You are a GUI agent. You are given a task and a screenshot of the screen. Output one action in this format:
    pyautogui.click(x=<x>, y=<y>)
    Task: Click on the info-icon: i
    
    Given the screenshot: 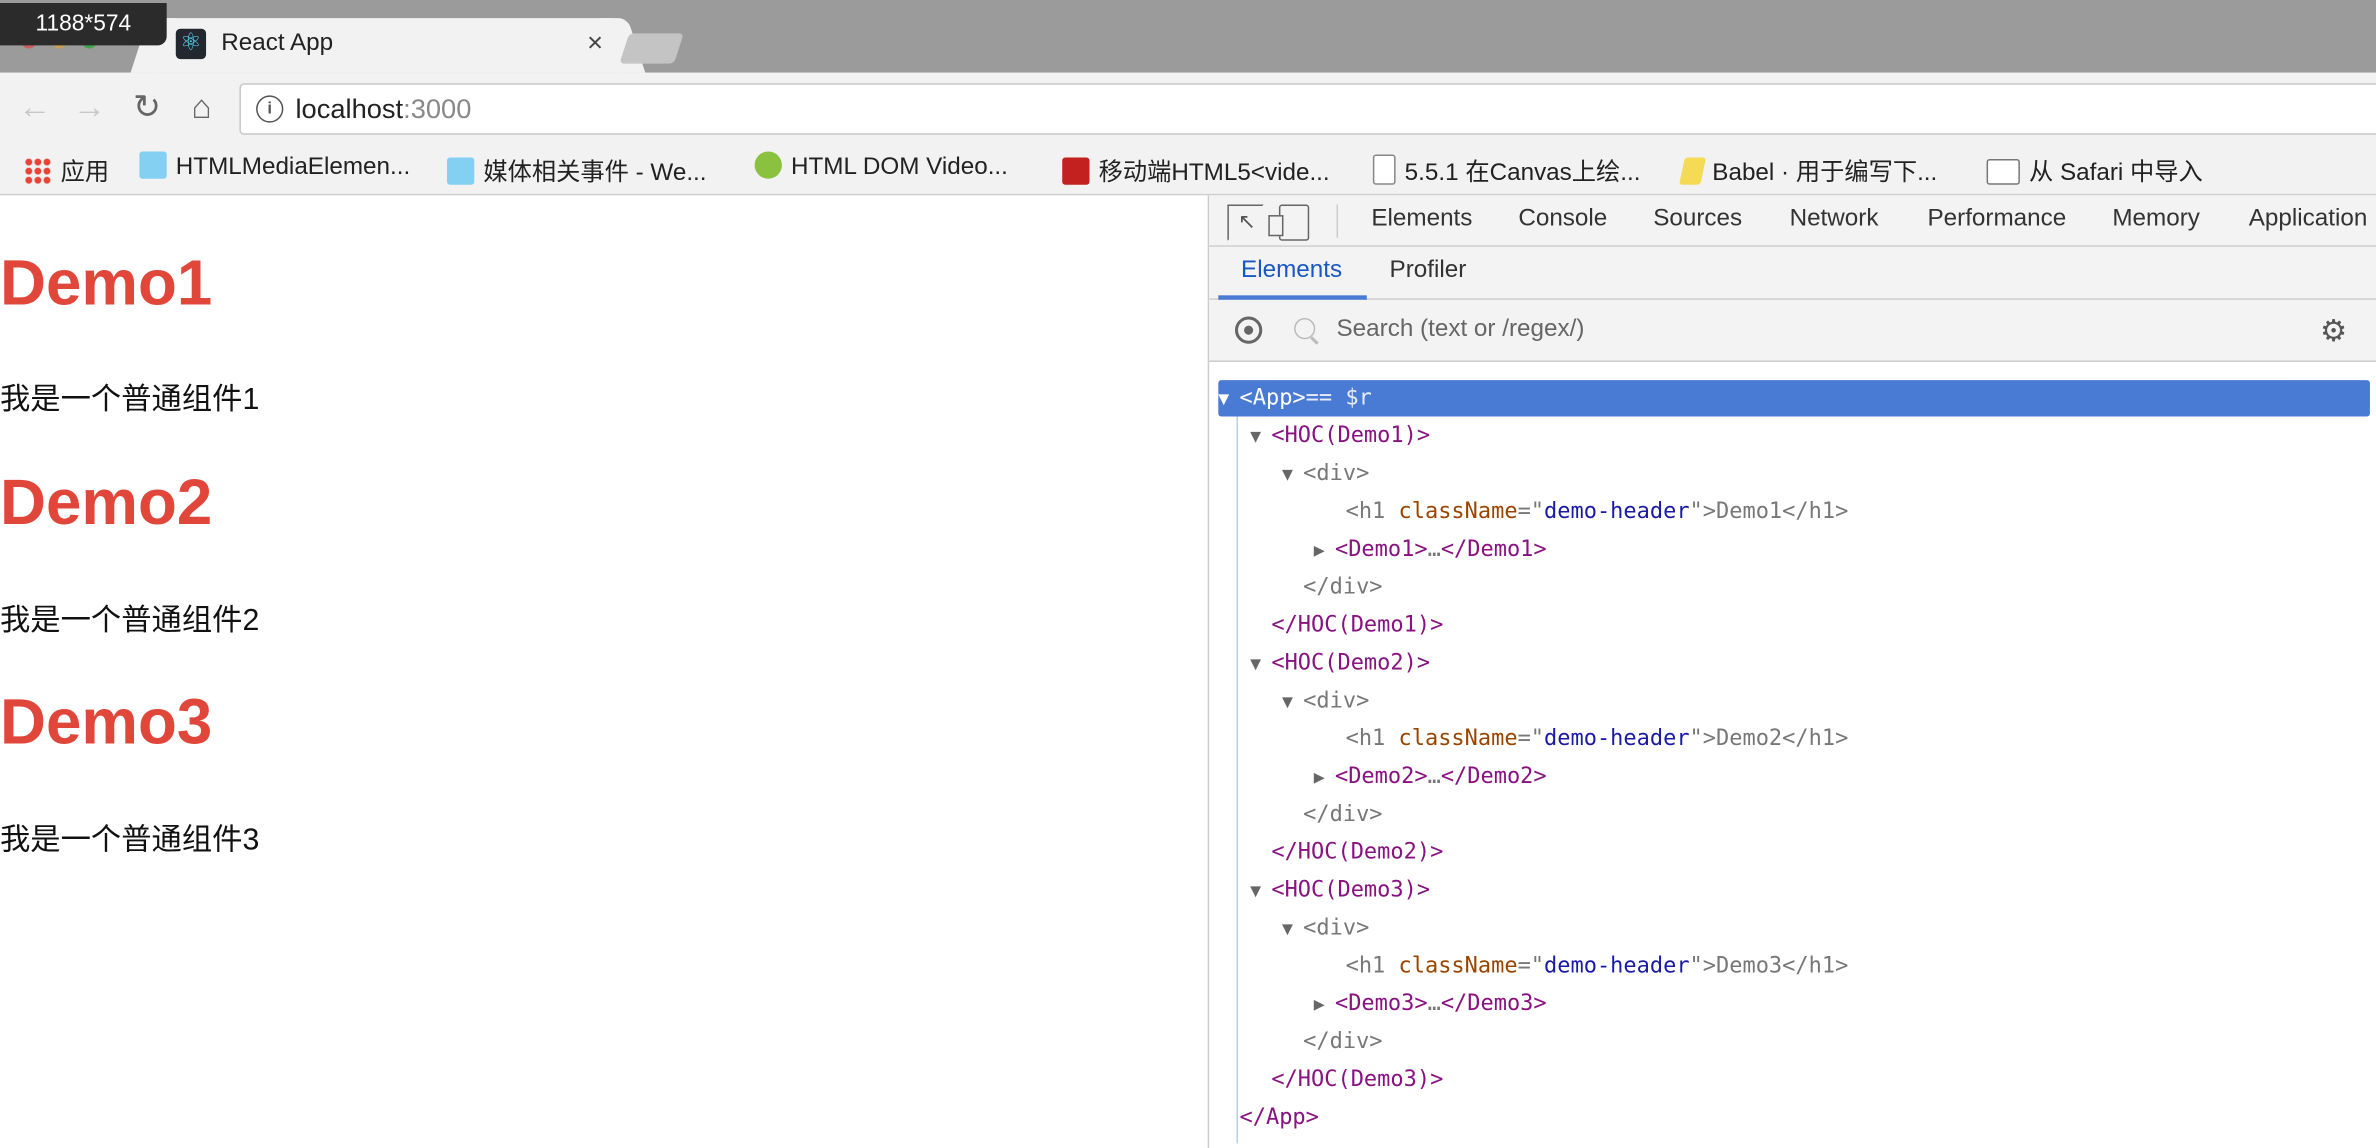 What is the action you would take?
    pyautogui.click(x=270, y=109)
    